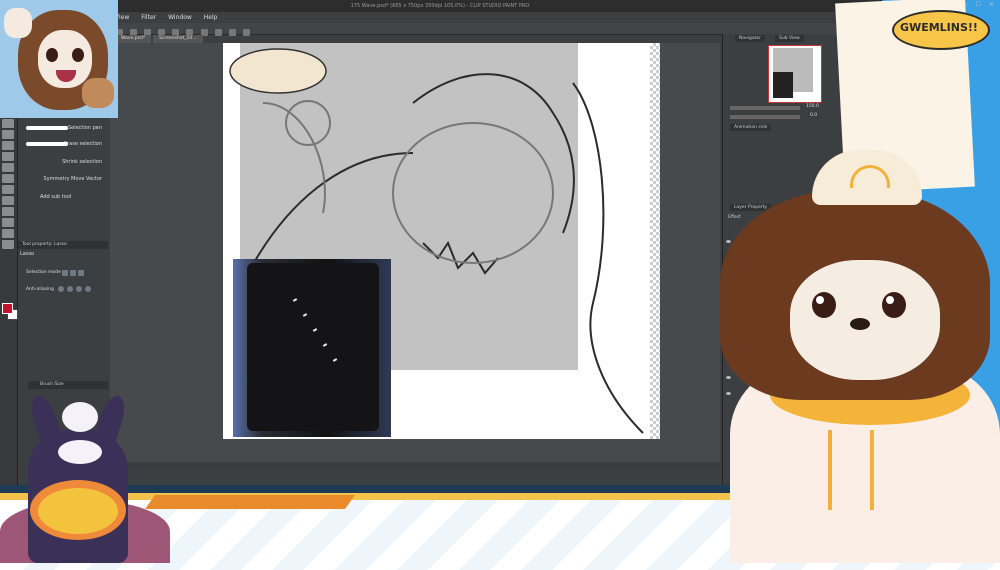  I want to click on gradient-tool-icon, so click(8, 178).